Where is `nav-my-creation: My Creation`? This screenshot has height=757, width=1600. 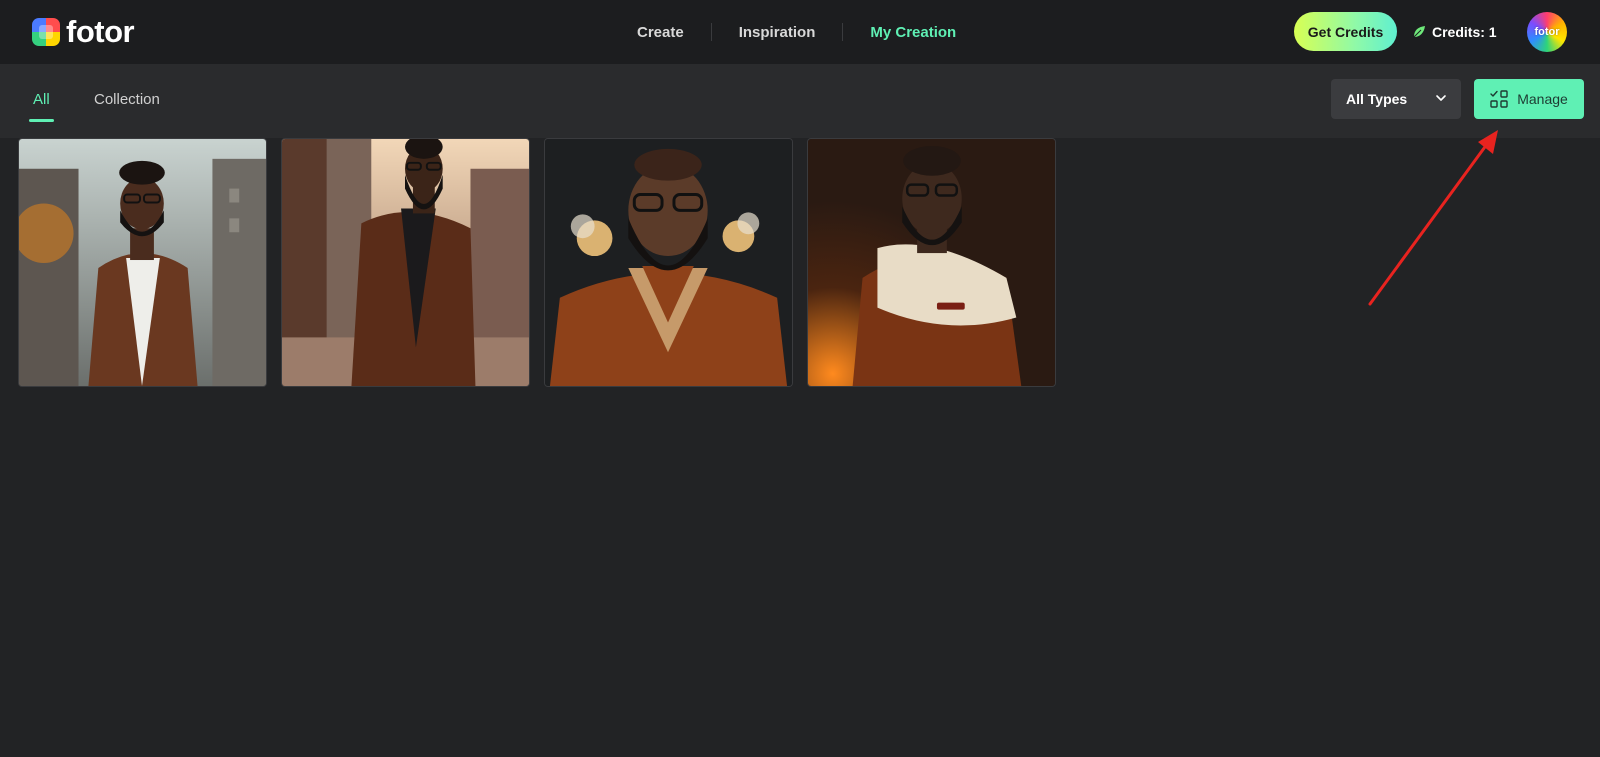
nav-my-creation: My Creation is located at coordinates (913, 32).